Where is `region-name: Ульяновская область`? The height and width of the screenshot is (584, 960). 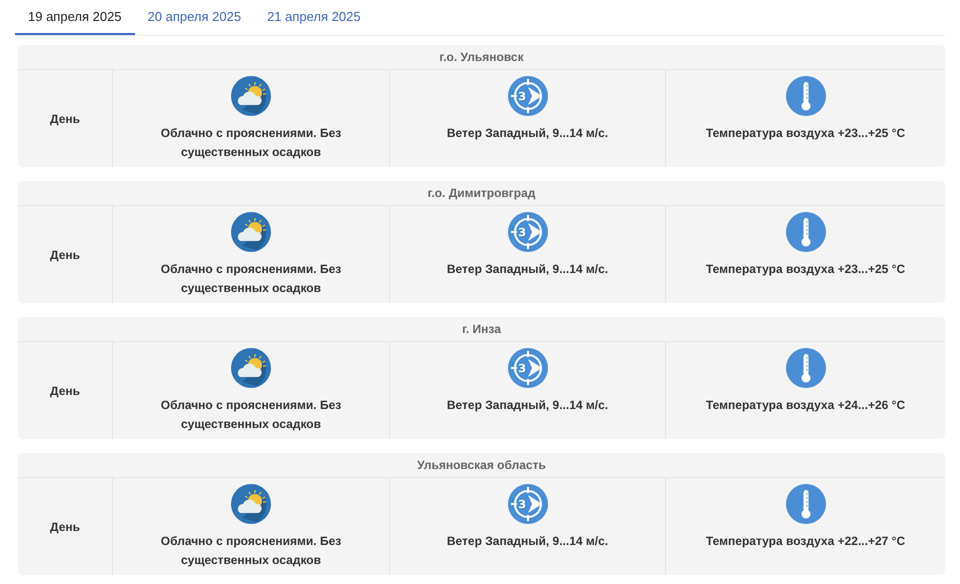 region-name: Ульяновская область is located at coordinates (481, 465).